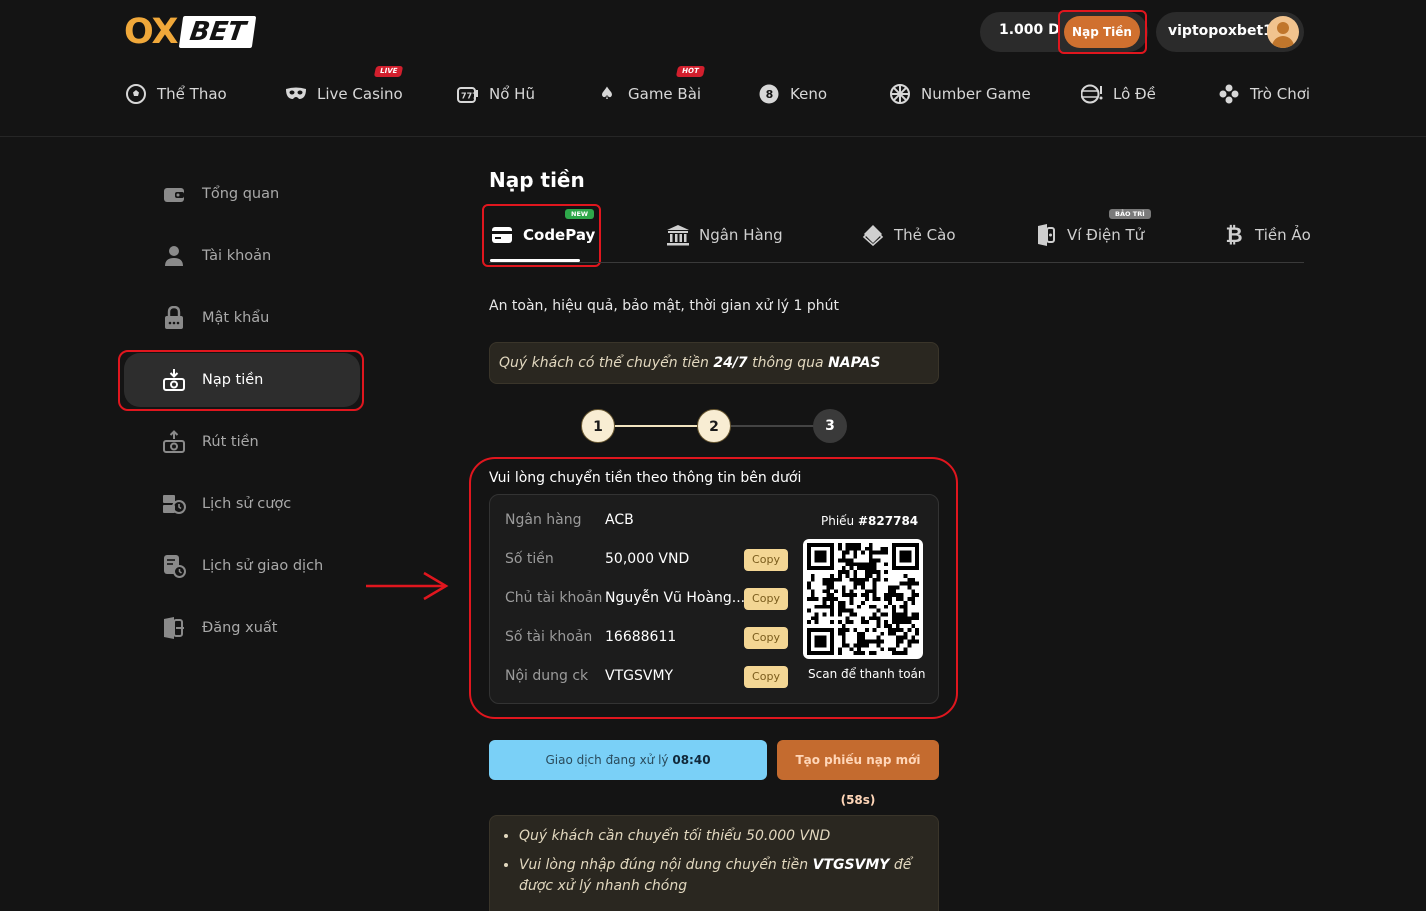 The image size is (1426, 911). I want to click on tab-label: Ngân Hàng, so click(741, 235).